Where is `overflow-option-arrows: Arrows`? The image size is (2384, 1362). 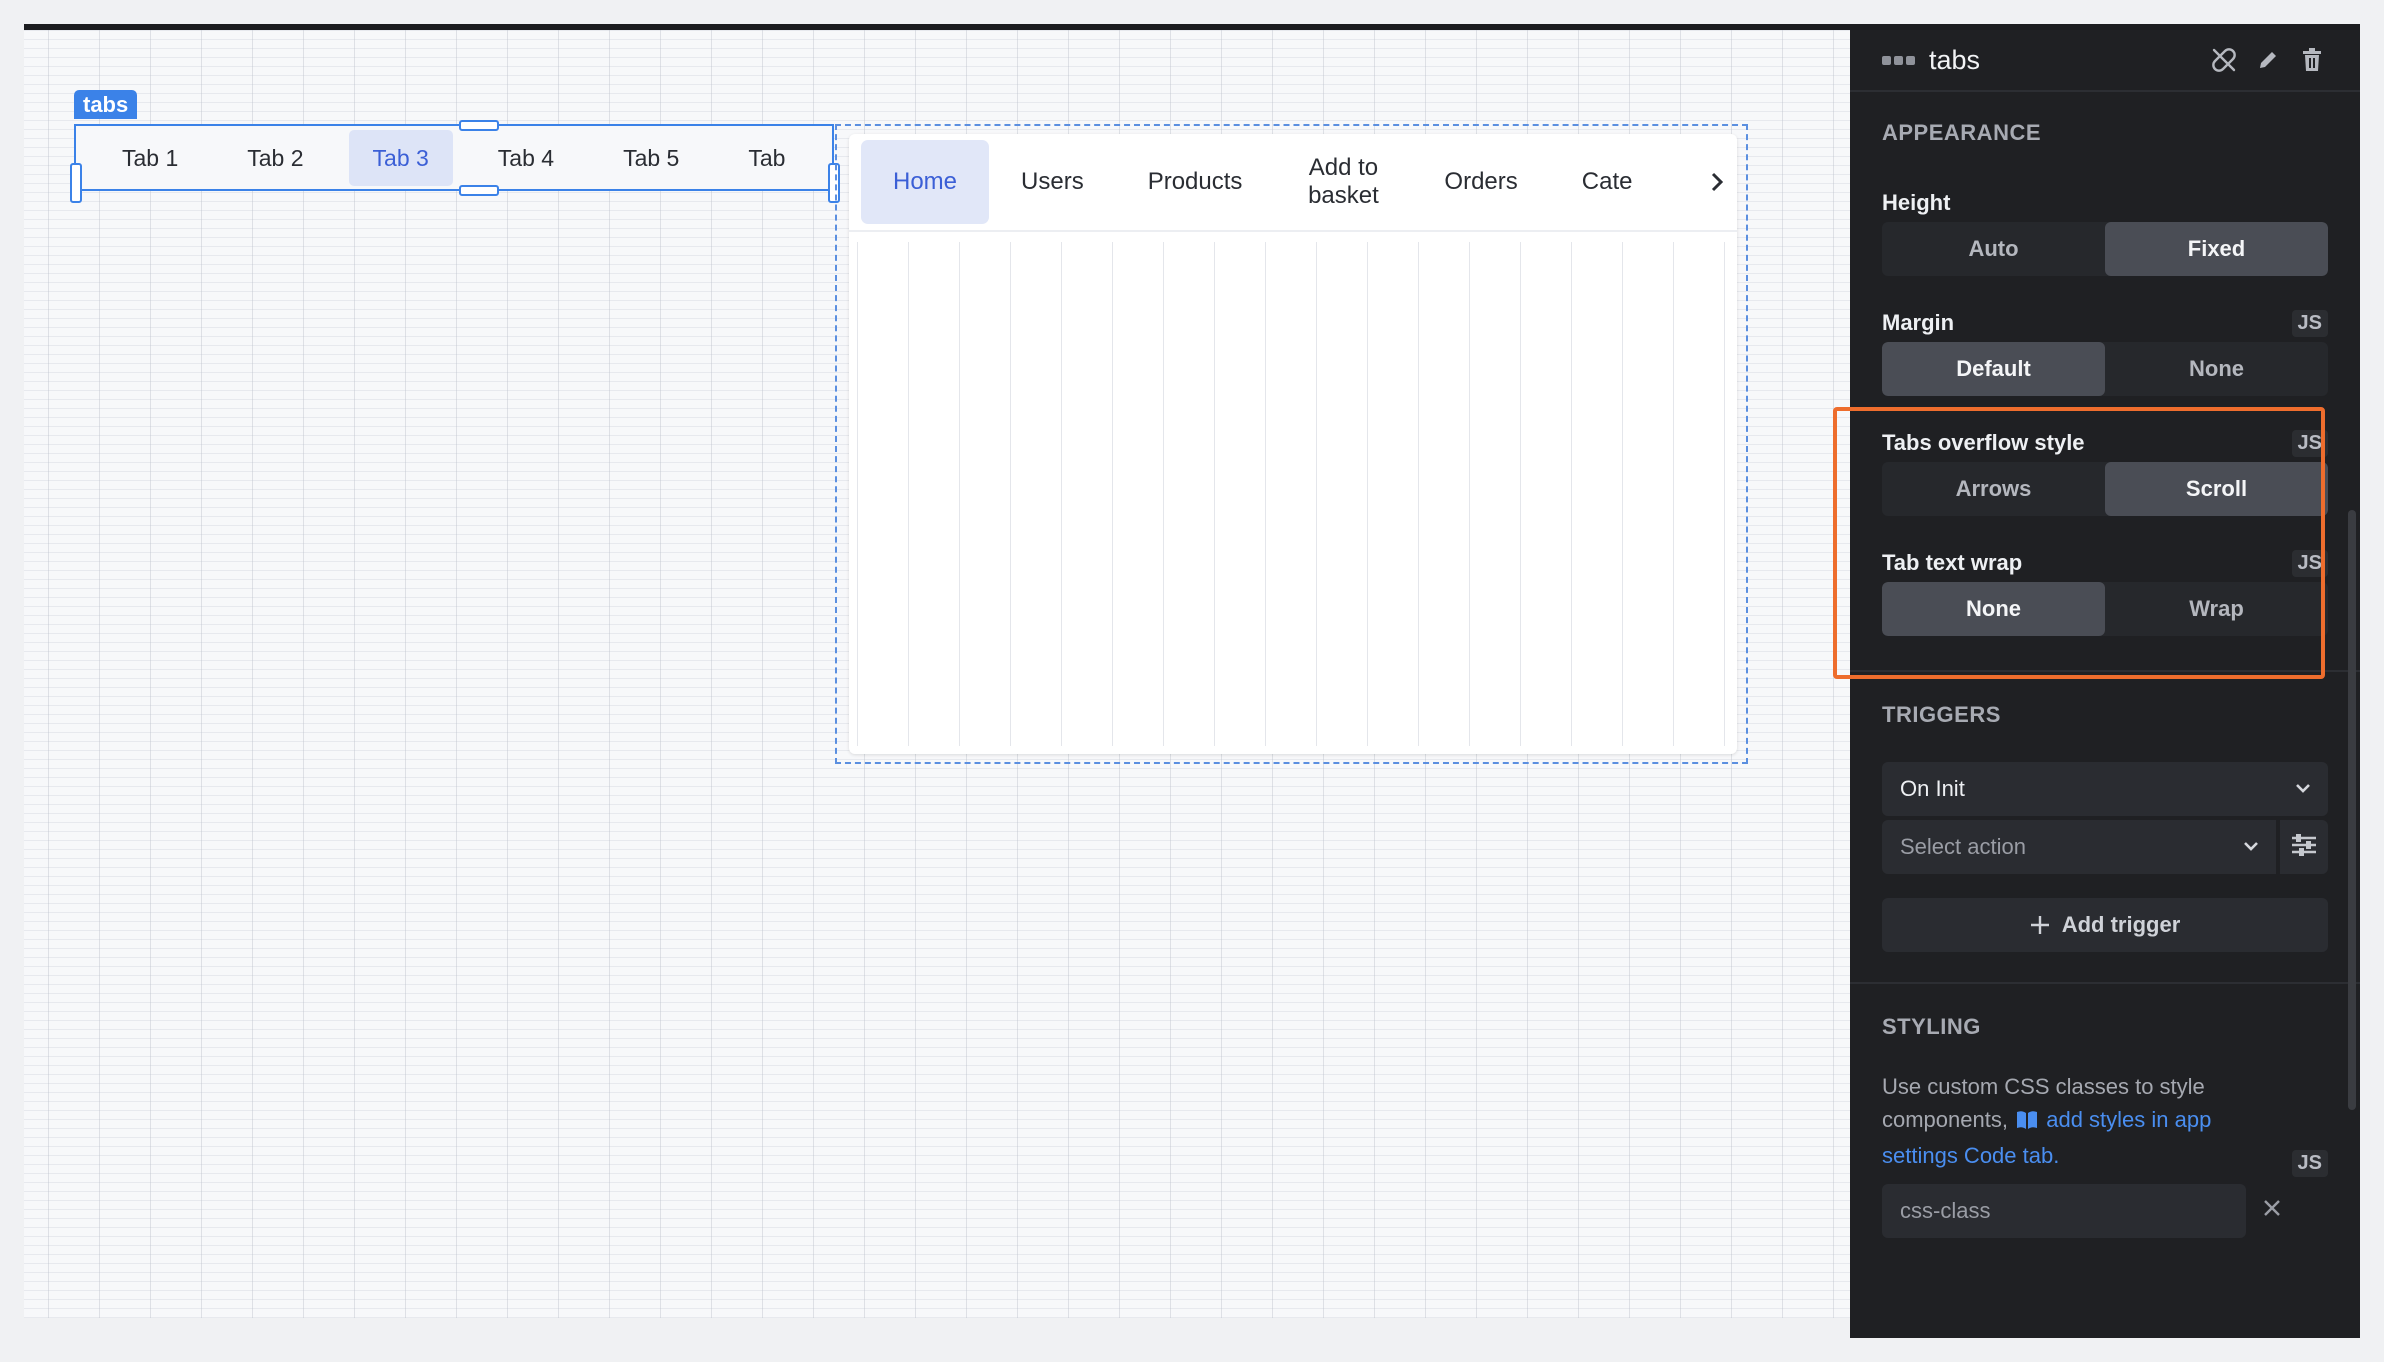
overflow-option-arrows: Arrows is located at coordinates (1993, 489).